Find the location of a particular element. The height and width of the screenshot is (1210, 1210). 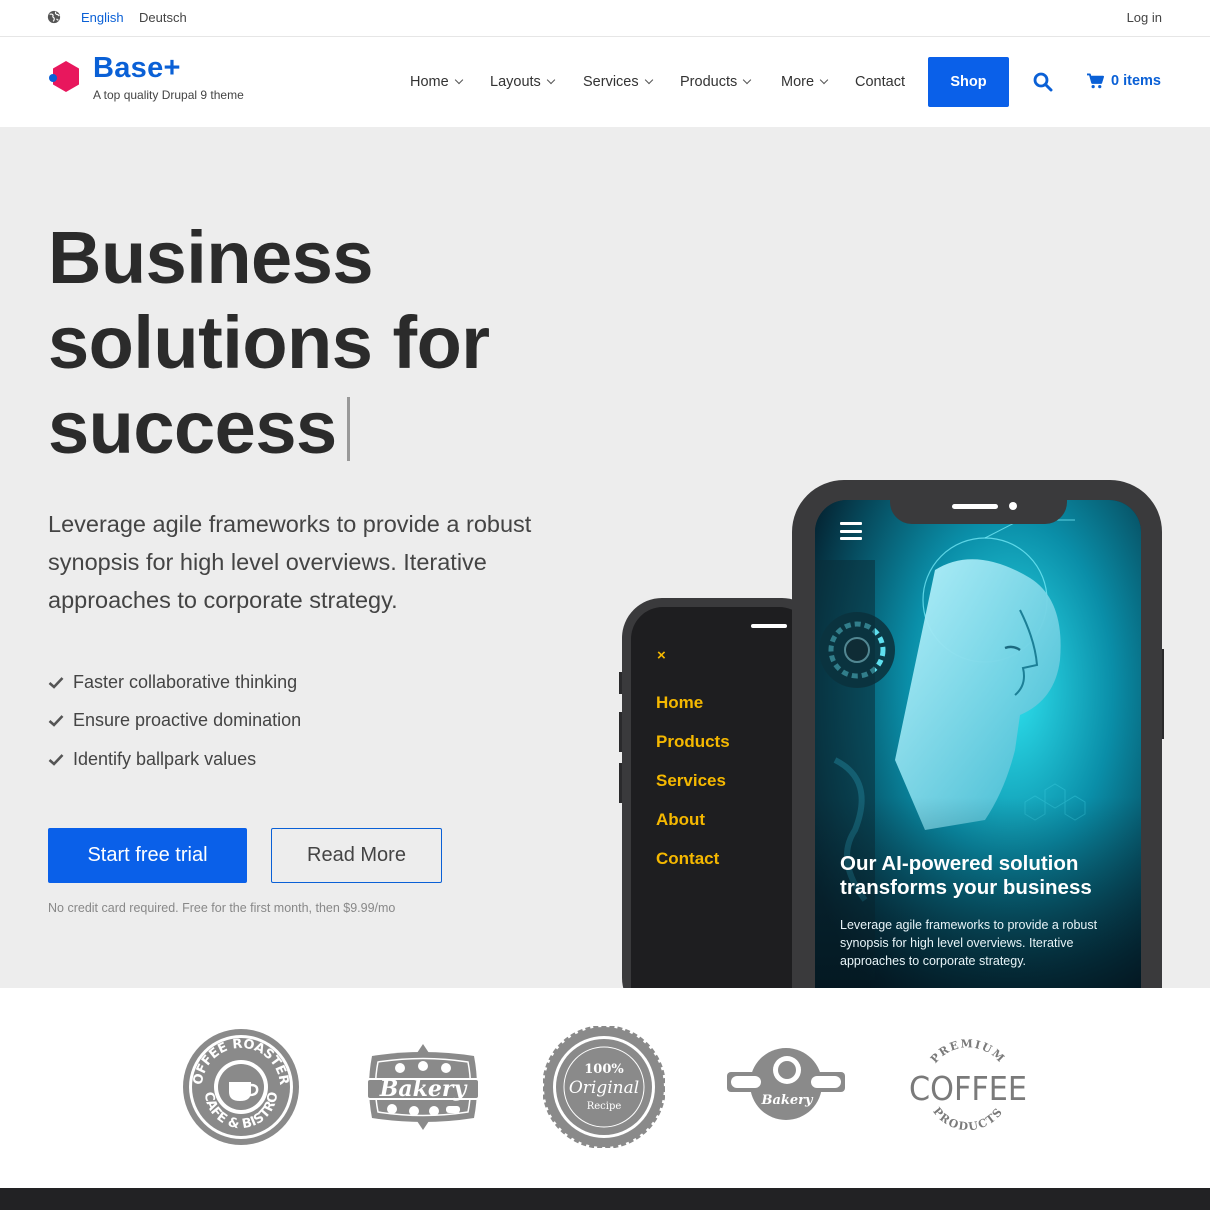

bakery-banner-logo: Bakery is located at coordinates (786, 1084).